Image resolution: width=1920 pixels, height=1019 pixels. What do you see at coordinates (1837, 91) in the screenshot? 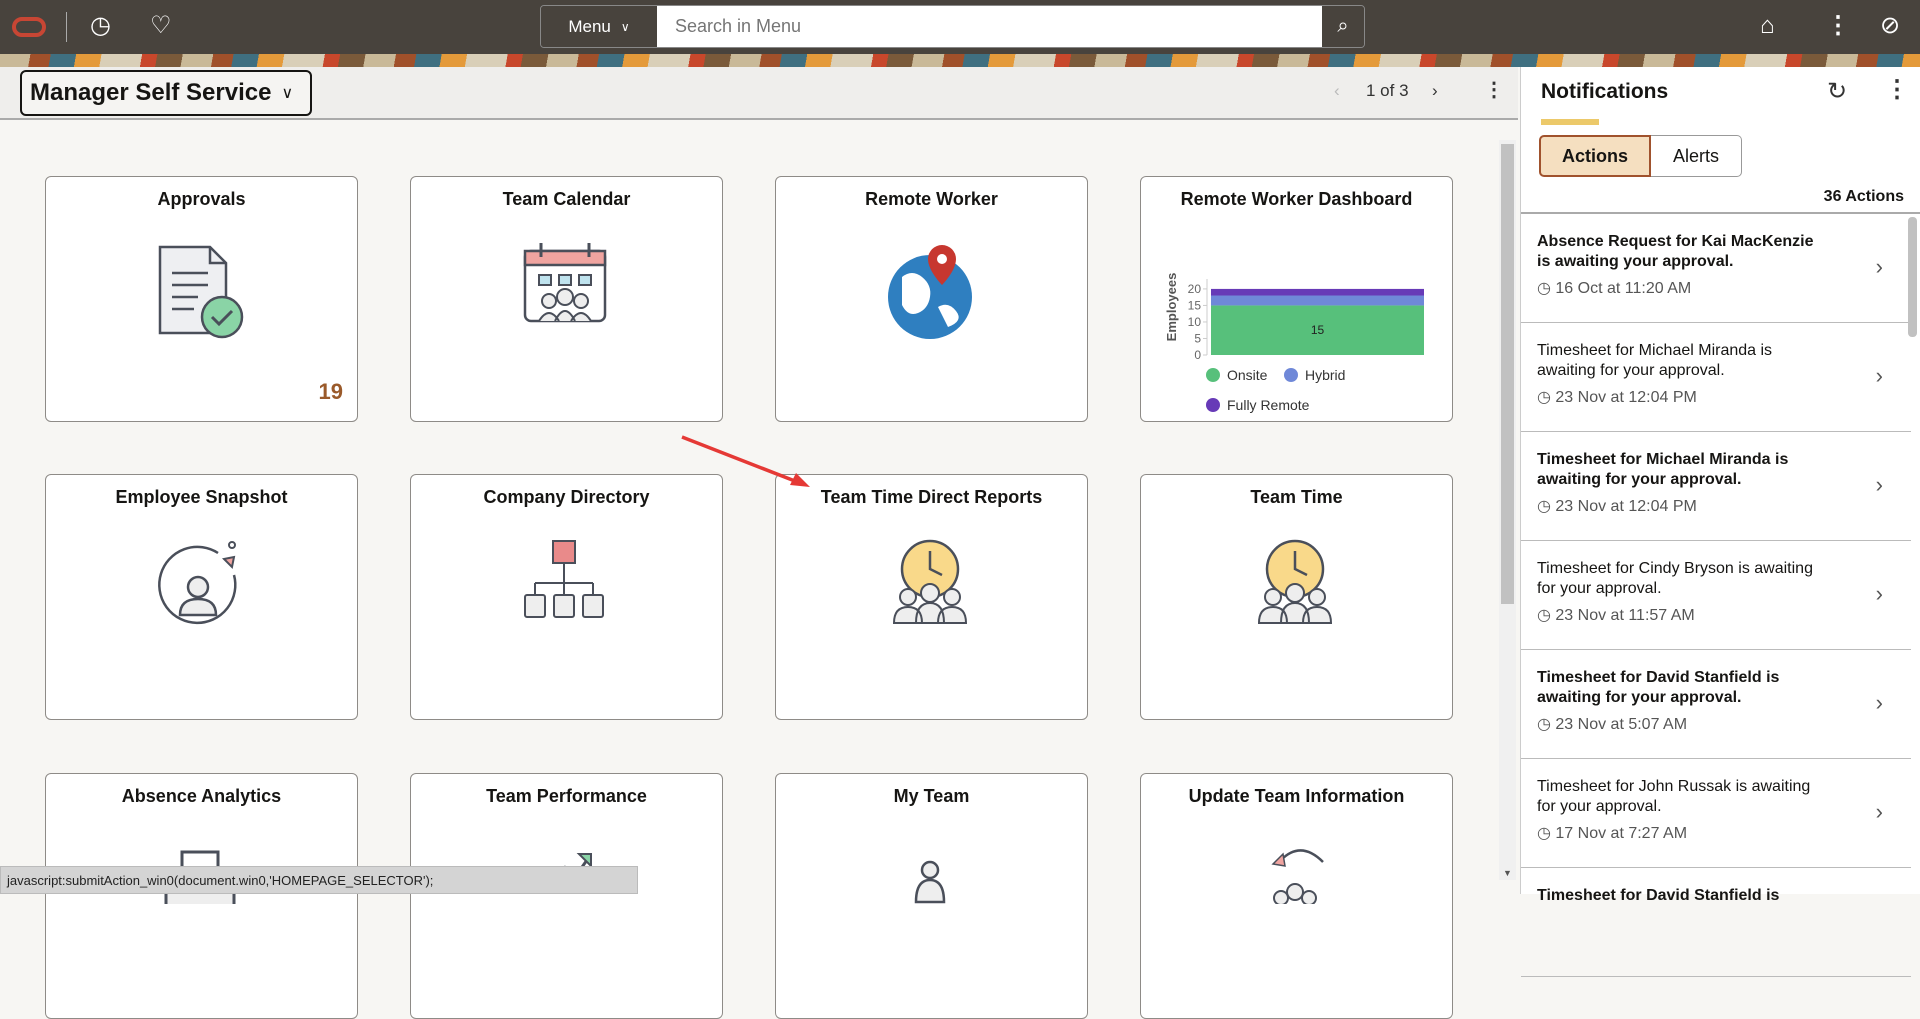
I see `refresh-icon: ↻` at bounding box center [1837, 91].